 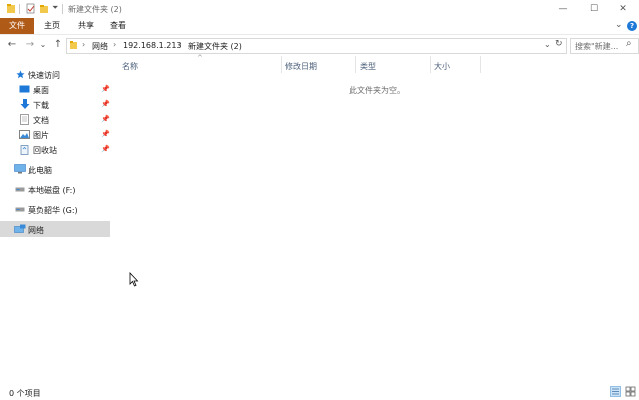 I want to click on sidebar-item-recycle-bin: 回收站 📌, so click(x=55, y=149).